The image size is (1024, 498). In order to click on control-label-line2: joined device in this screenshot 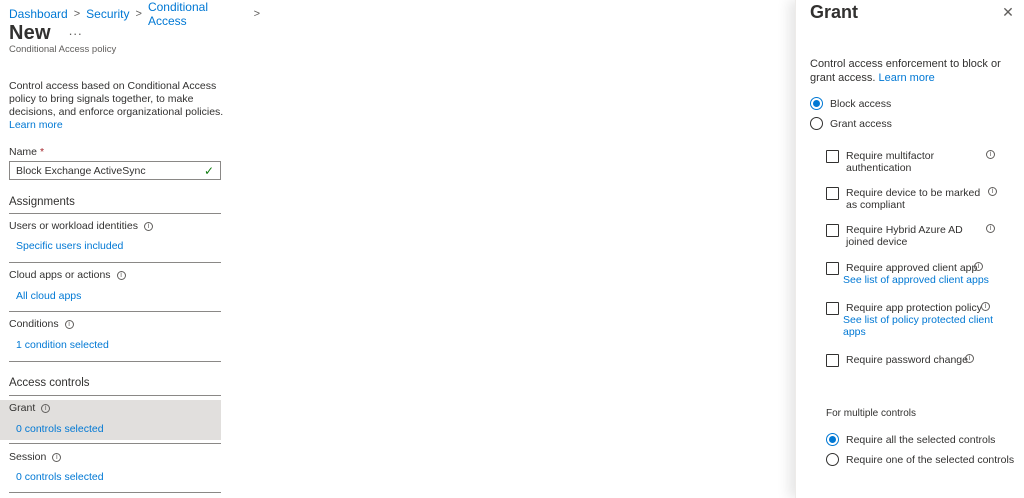, I will do `click(877, 242)`.